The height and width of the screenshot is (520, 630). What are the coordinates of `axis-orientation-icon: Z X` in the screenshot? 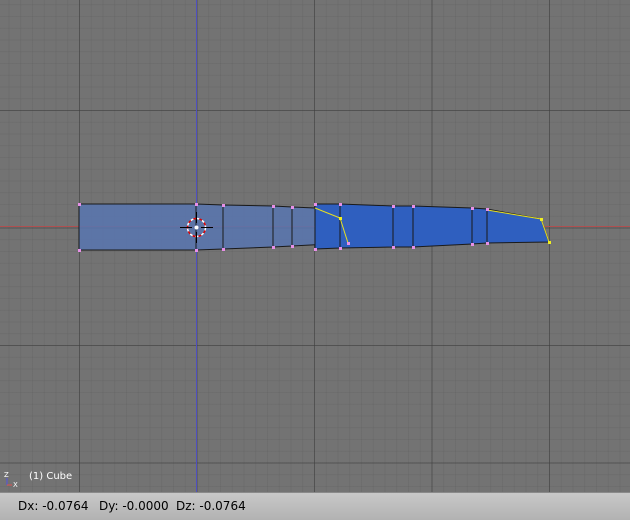 It's located at (12, 479).